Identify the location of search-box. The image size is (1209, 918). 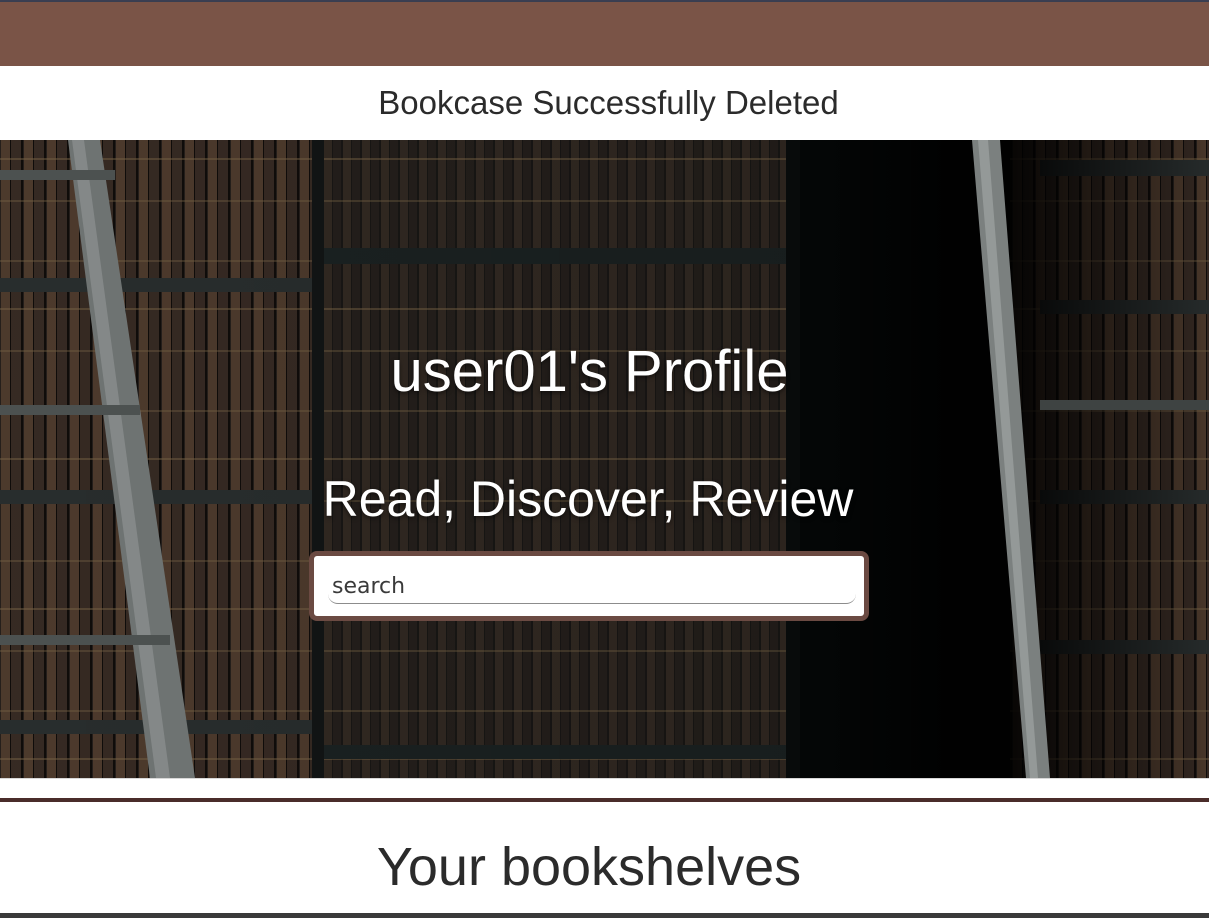
(589, 586).